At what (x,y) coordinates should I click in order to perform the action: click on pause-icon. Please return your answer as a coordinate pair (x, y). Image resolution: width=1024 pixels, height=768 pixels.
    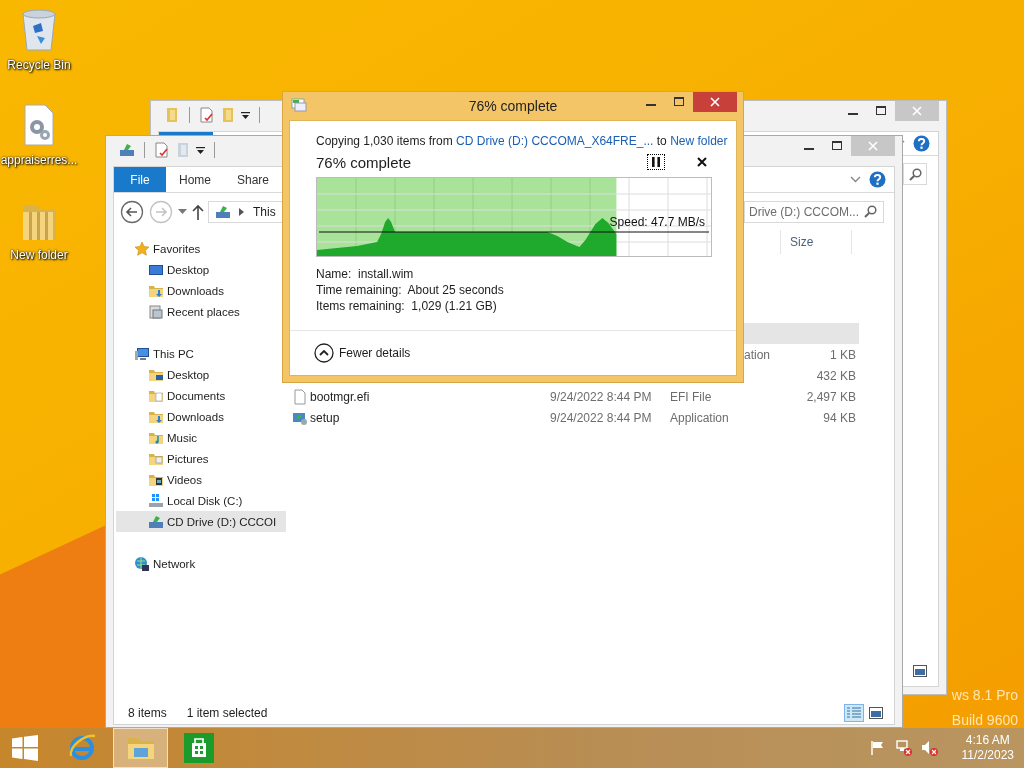
    Looking at the image, I should click on (656, 162).